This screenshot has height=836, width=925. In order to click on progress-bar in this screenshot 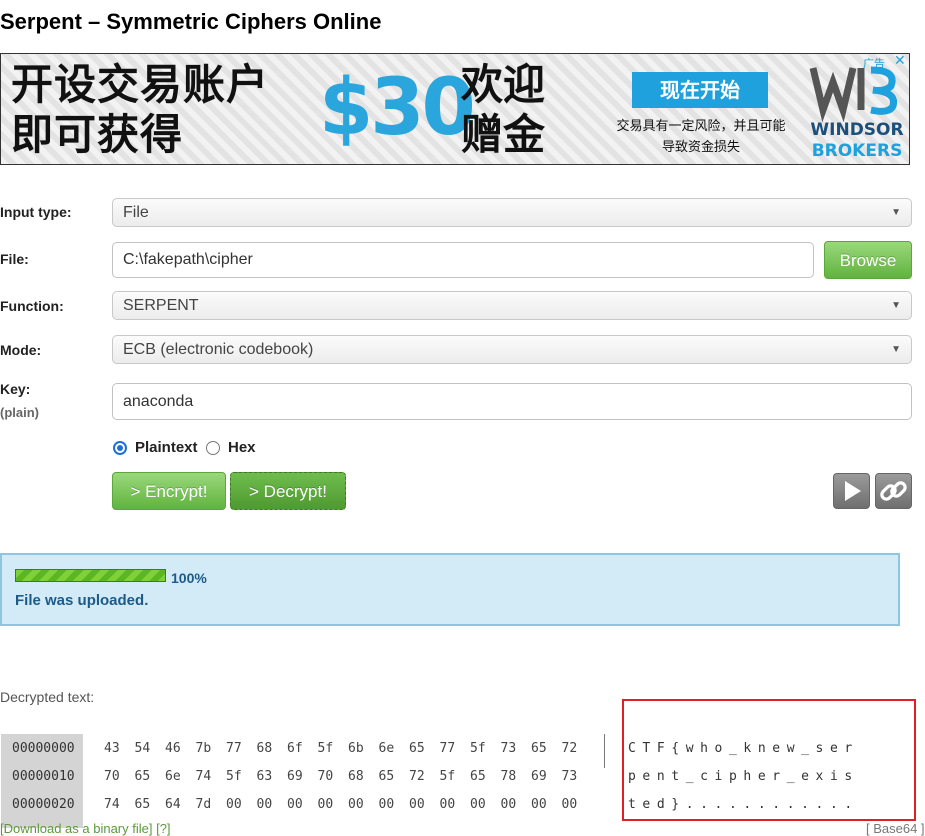, I will do `click(90, 575)`.